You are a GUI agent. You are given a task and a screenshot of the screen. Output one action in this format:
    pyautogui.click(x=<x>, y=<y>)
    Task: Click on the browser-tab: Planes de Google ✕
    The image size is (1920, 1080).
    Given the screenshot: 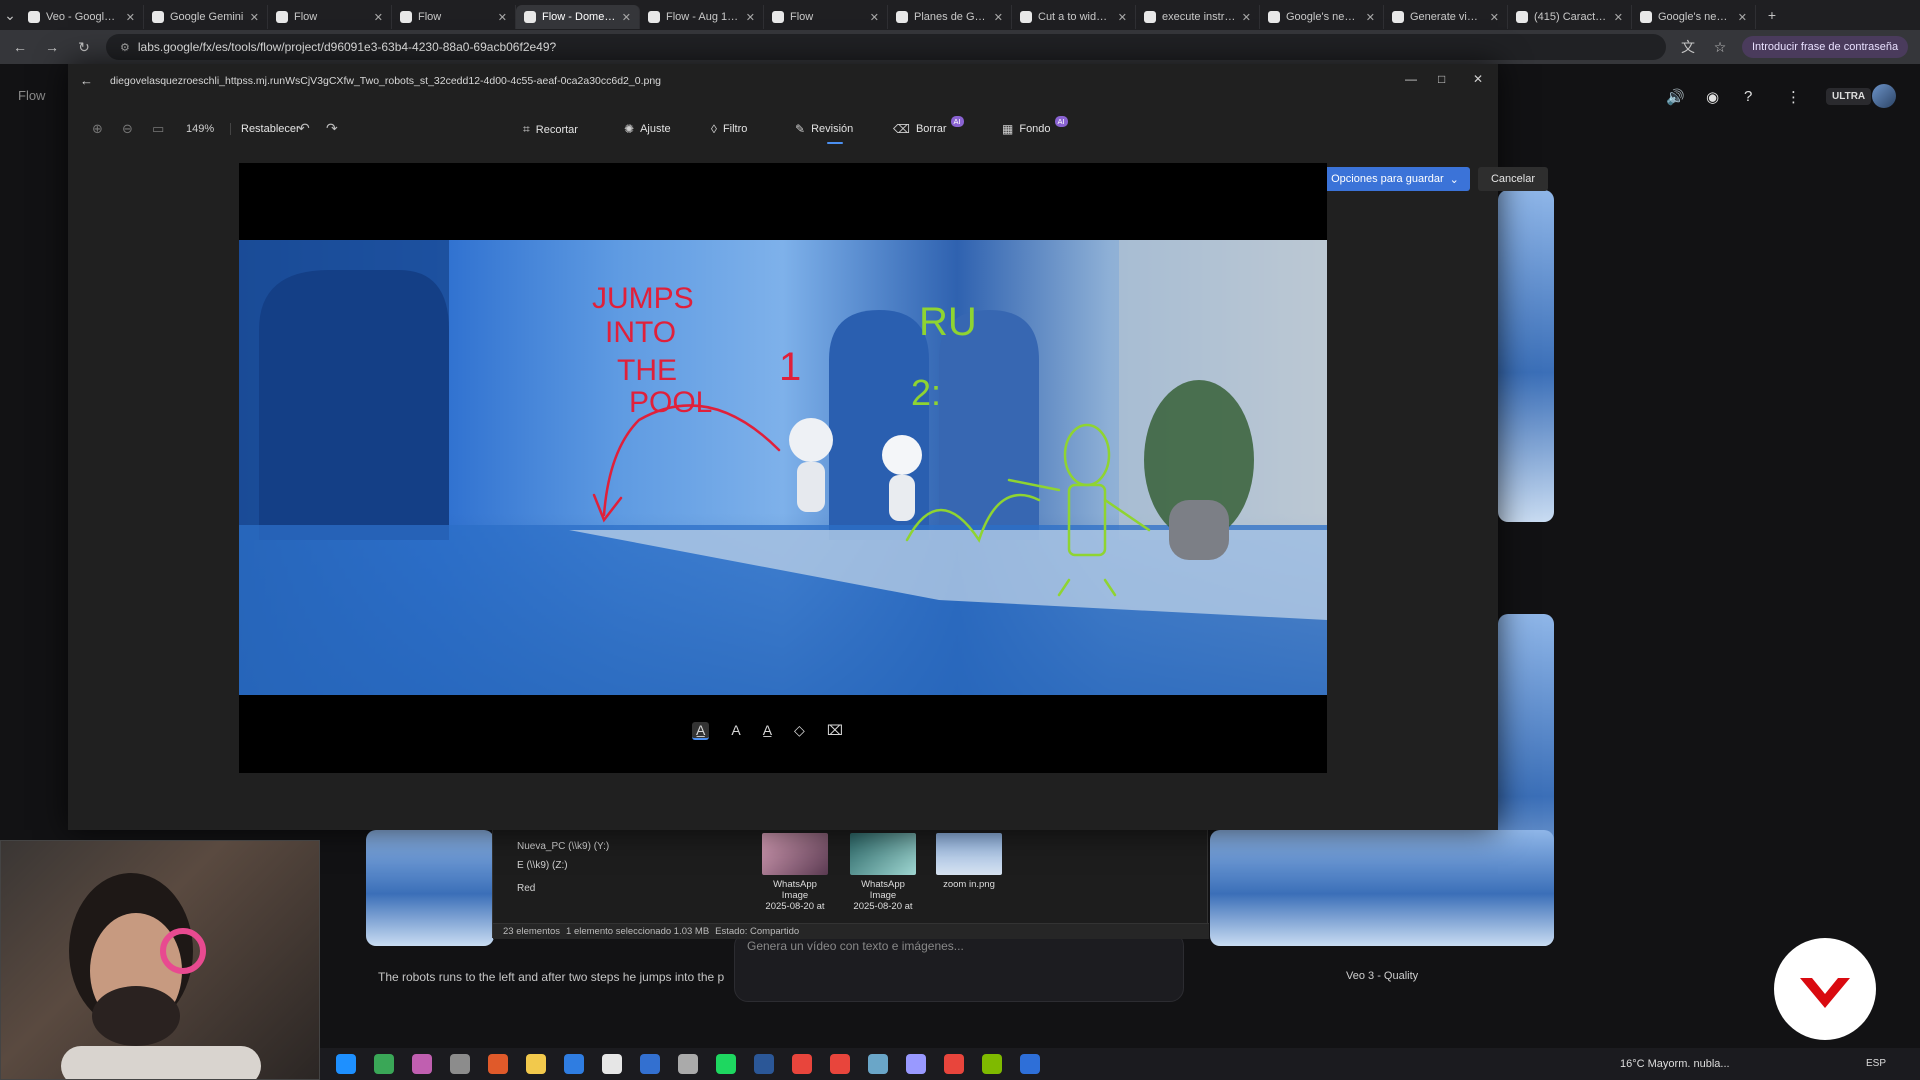 What is the action you would take?
    pyautogui.click(x=950, y=17)
    